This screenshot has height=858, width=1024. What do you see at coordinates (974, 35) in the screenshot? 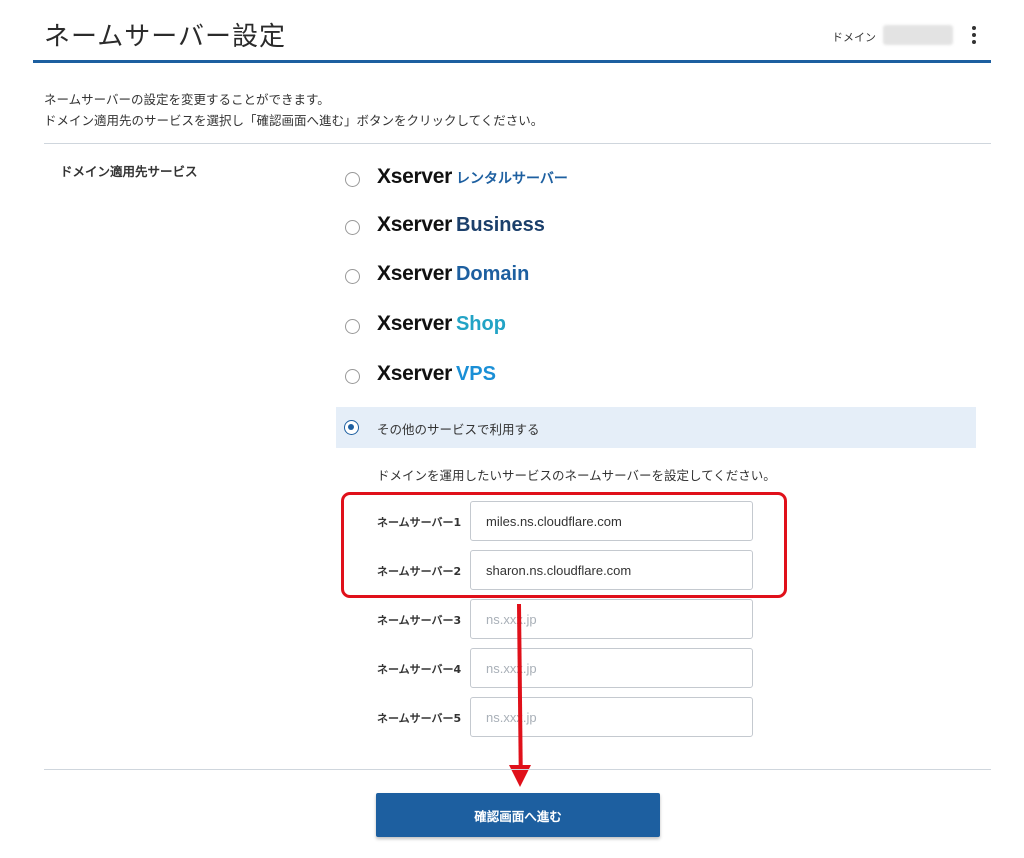
I see `kebab-menu-icon` at bounding box center [974, 35].